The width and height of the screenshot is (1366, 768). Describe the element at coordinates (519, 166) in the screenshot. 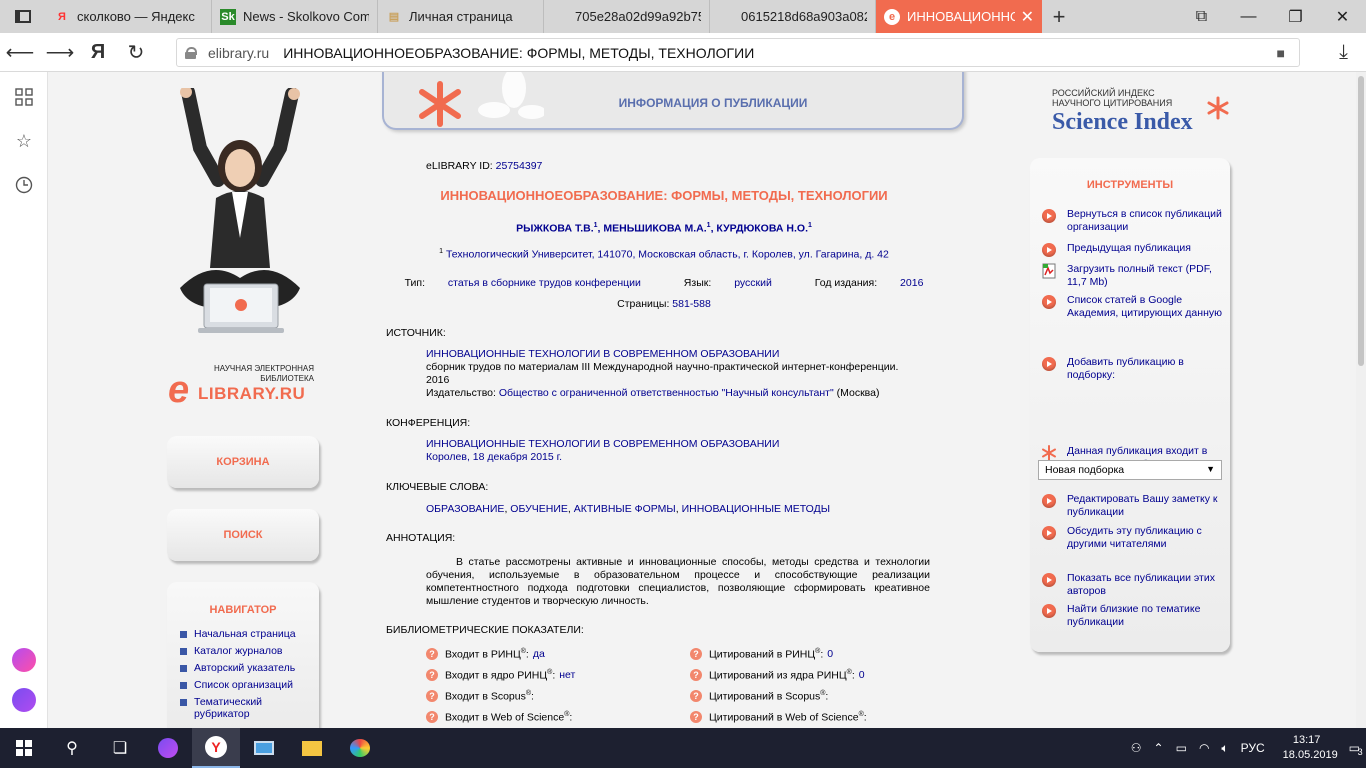

I see `id-value: 25754397` at that location.